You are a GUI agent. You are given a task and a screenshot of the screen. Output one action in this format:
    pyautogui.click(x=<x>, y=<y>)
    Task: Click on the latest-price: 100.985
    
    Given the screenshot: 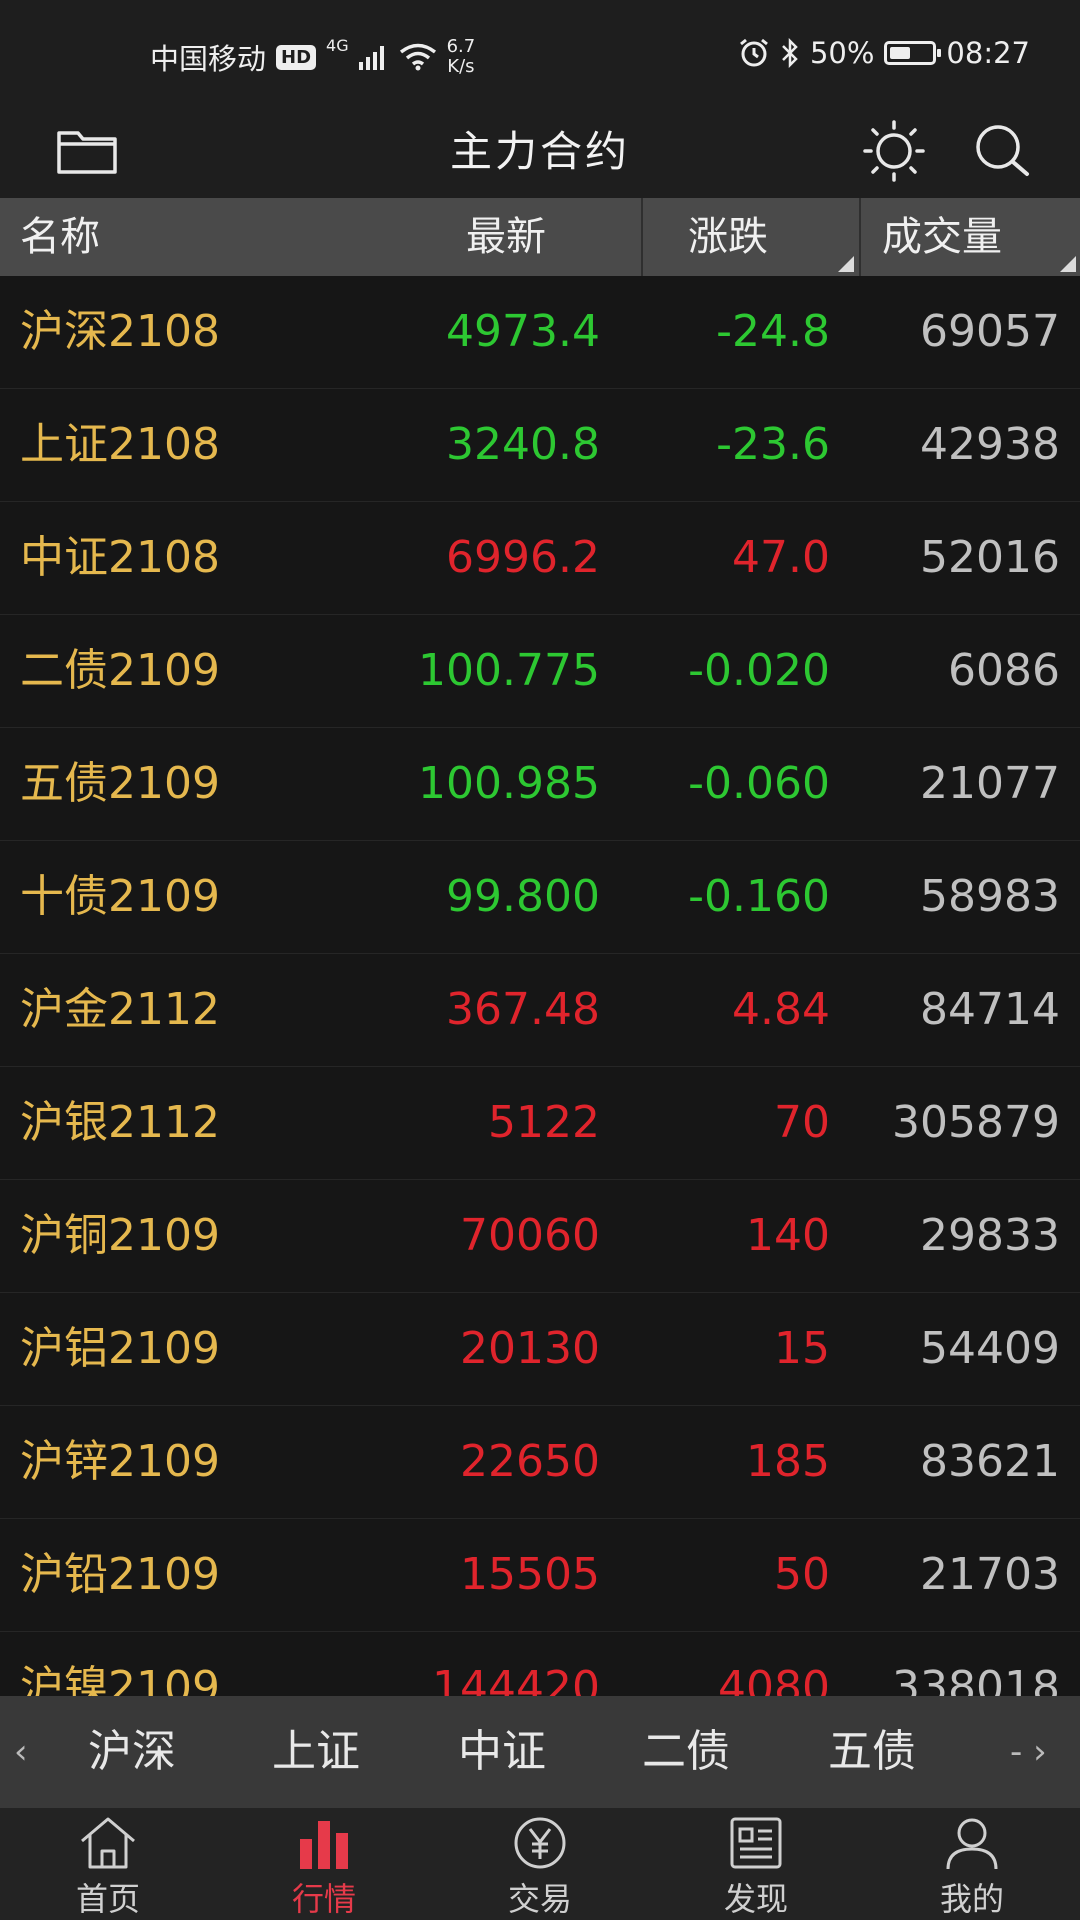 What is the action you would take?
    pyautogui.click(x=509, y=783)
    